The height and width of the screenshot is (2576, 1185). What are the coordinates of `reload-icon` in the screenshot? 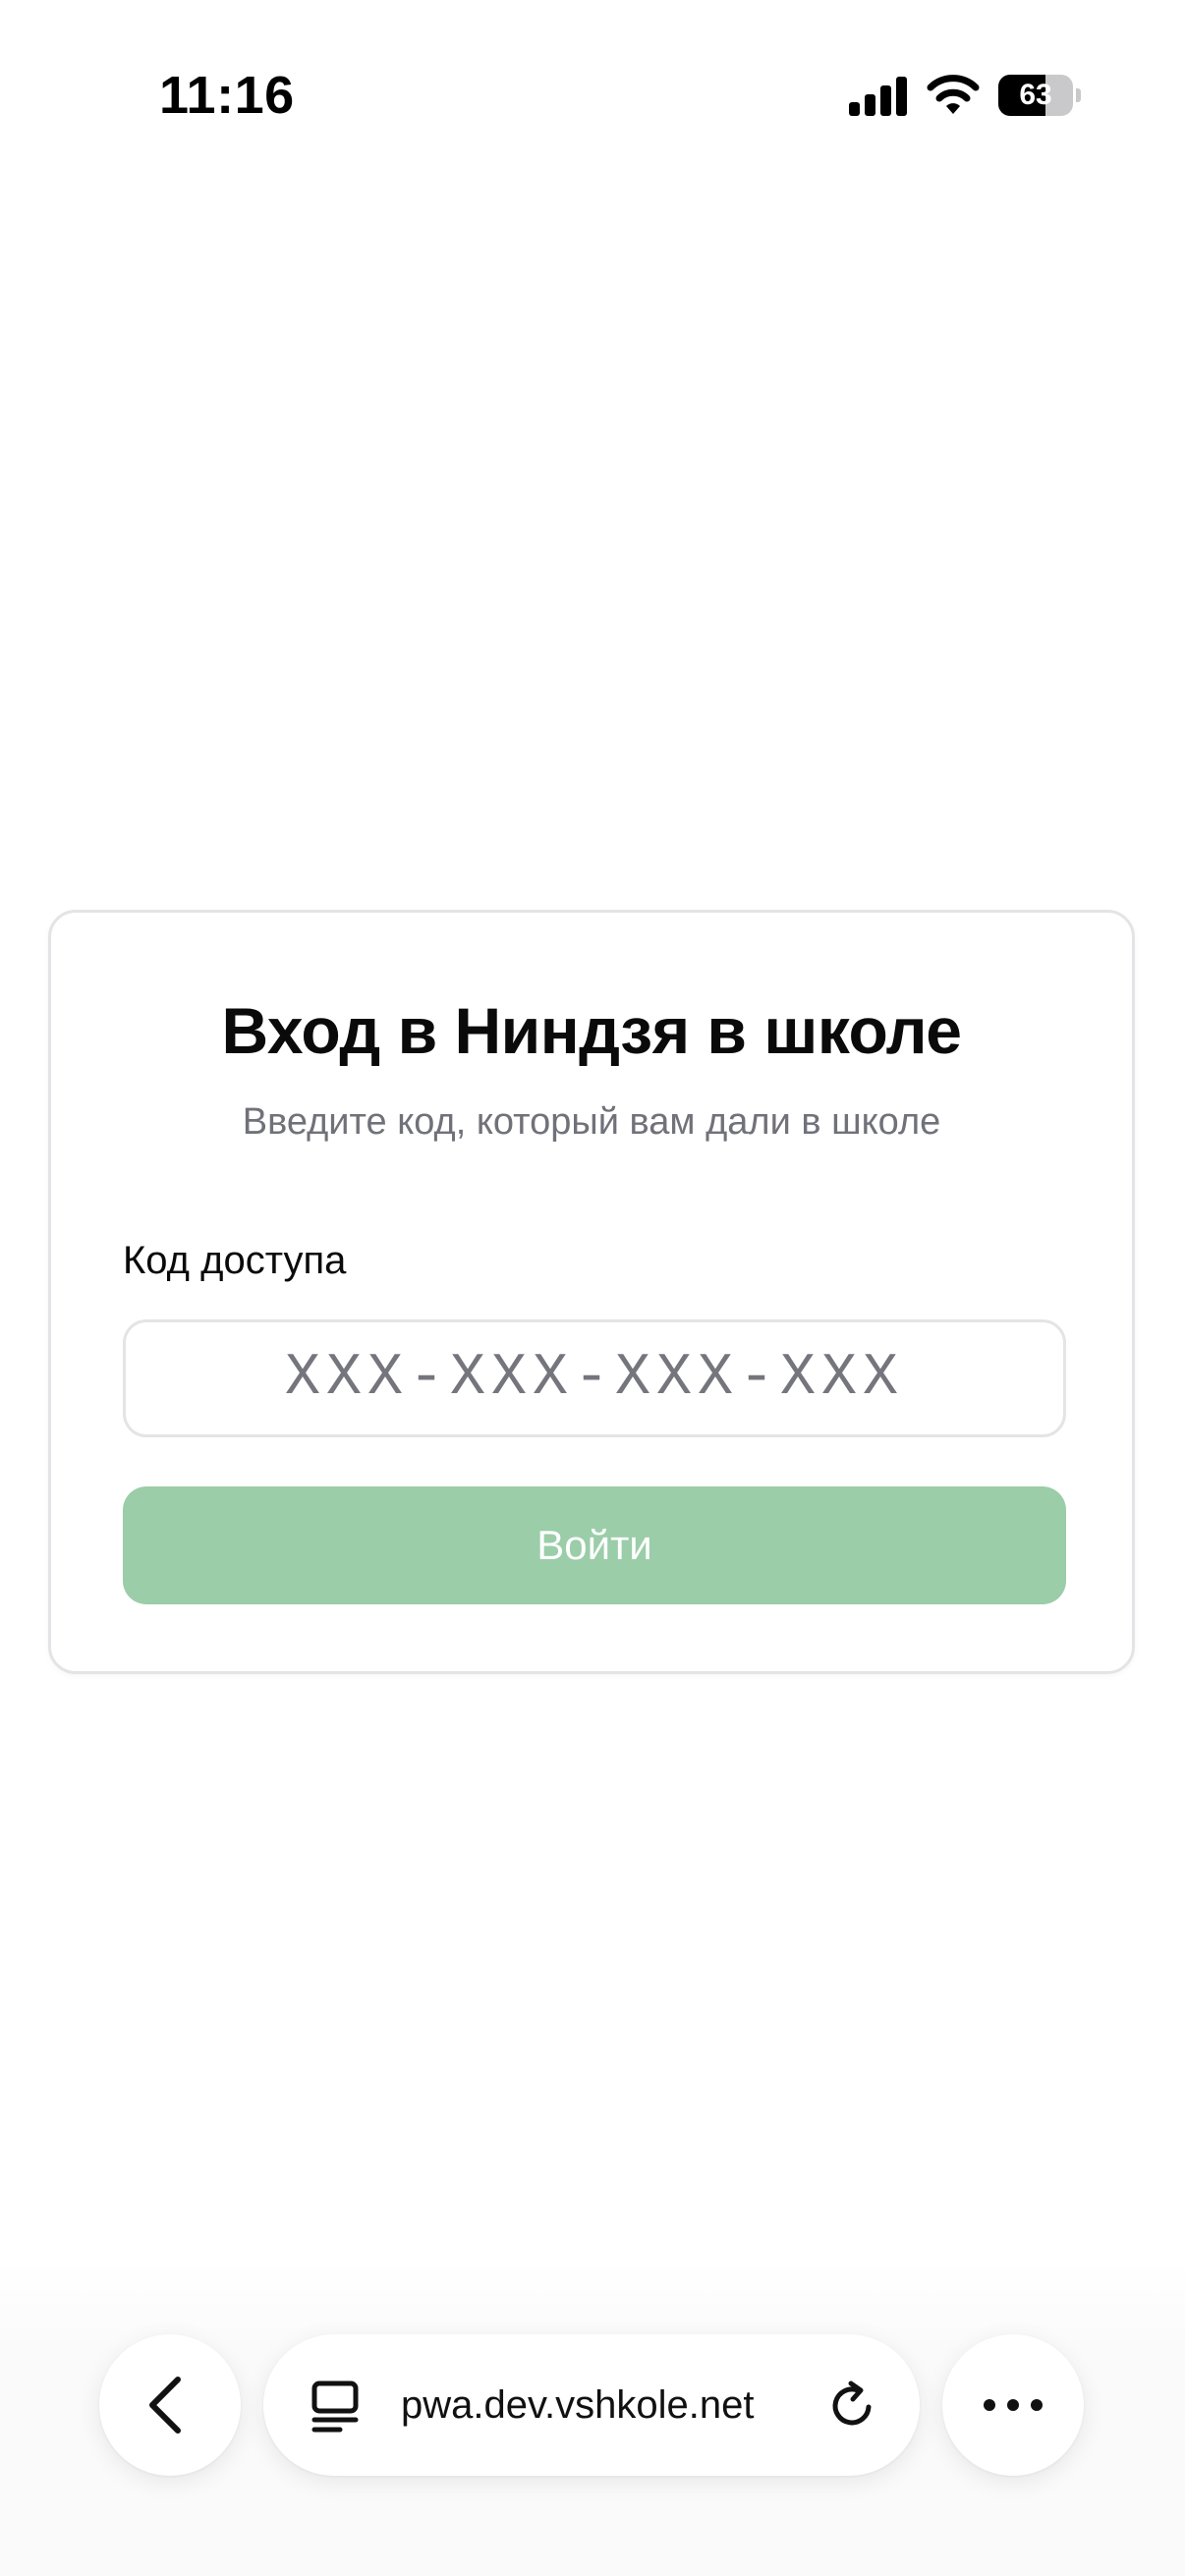 It's located at (852, 2405).